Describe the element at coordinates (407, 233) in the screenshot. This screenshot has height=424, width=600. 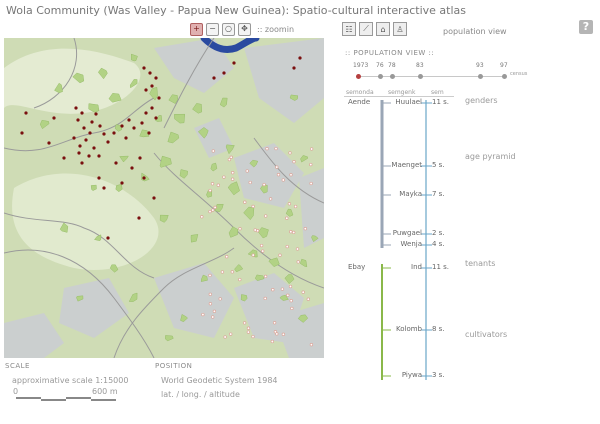
I see `semgenk-puwgael: Puwgael` at that location.